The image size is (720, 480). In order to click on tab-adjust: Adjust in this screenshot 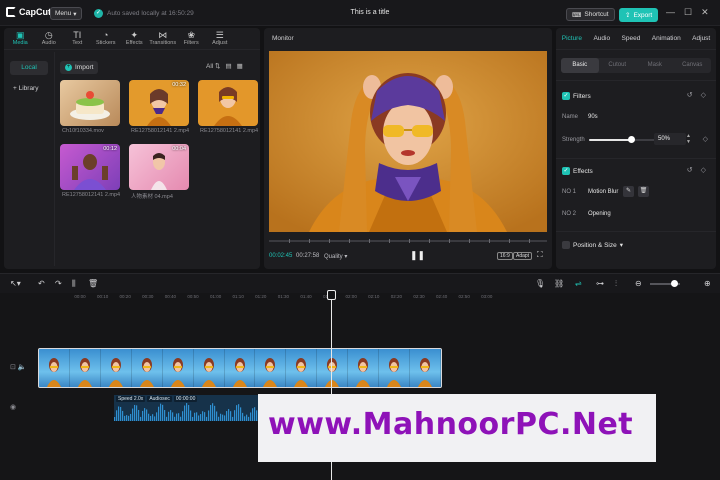, I will do `click(701, 38)`.